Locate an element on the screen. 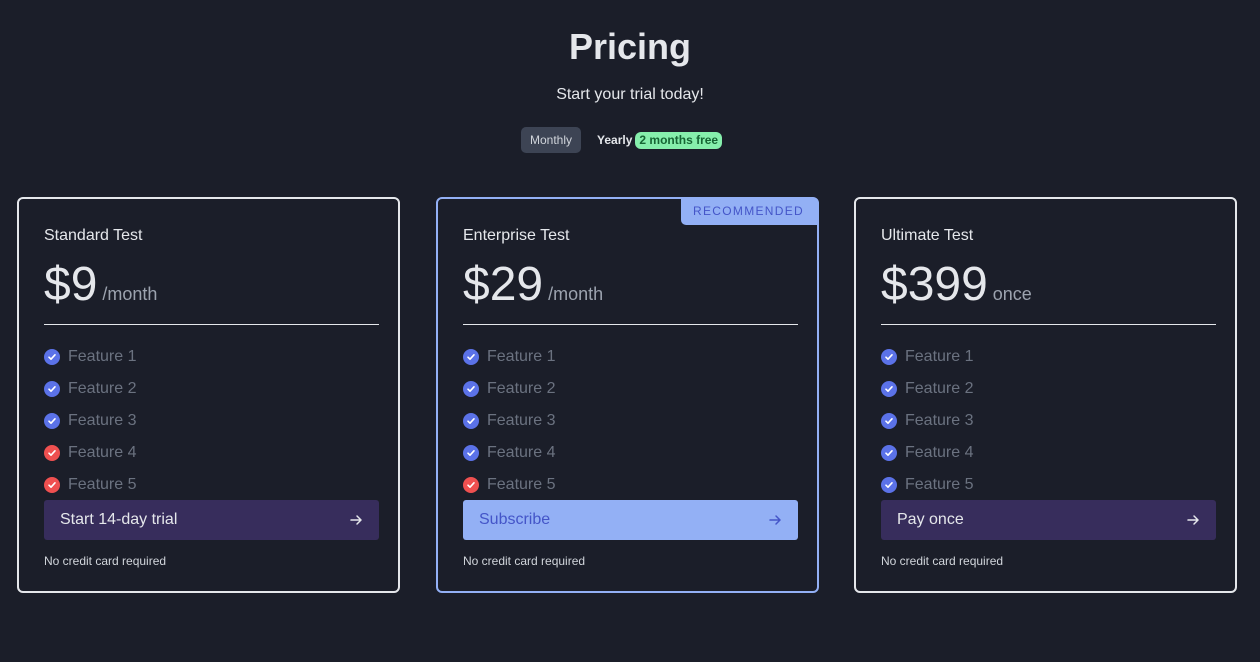 Image resolution: width=1260 pixels, height=662 pixels. months-free-badge: 2 months free is located at coordinates (679, 140).